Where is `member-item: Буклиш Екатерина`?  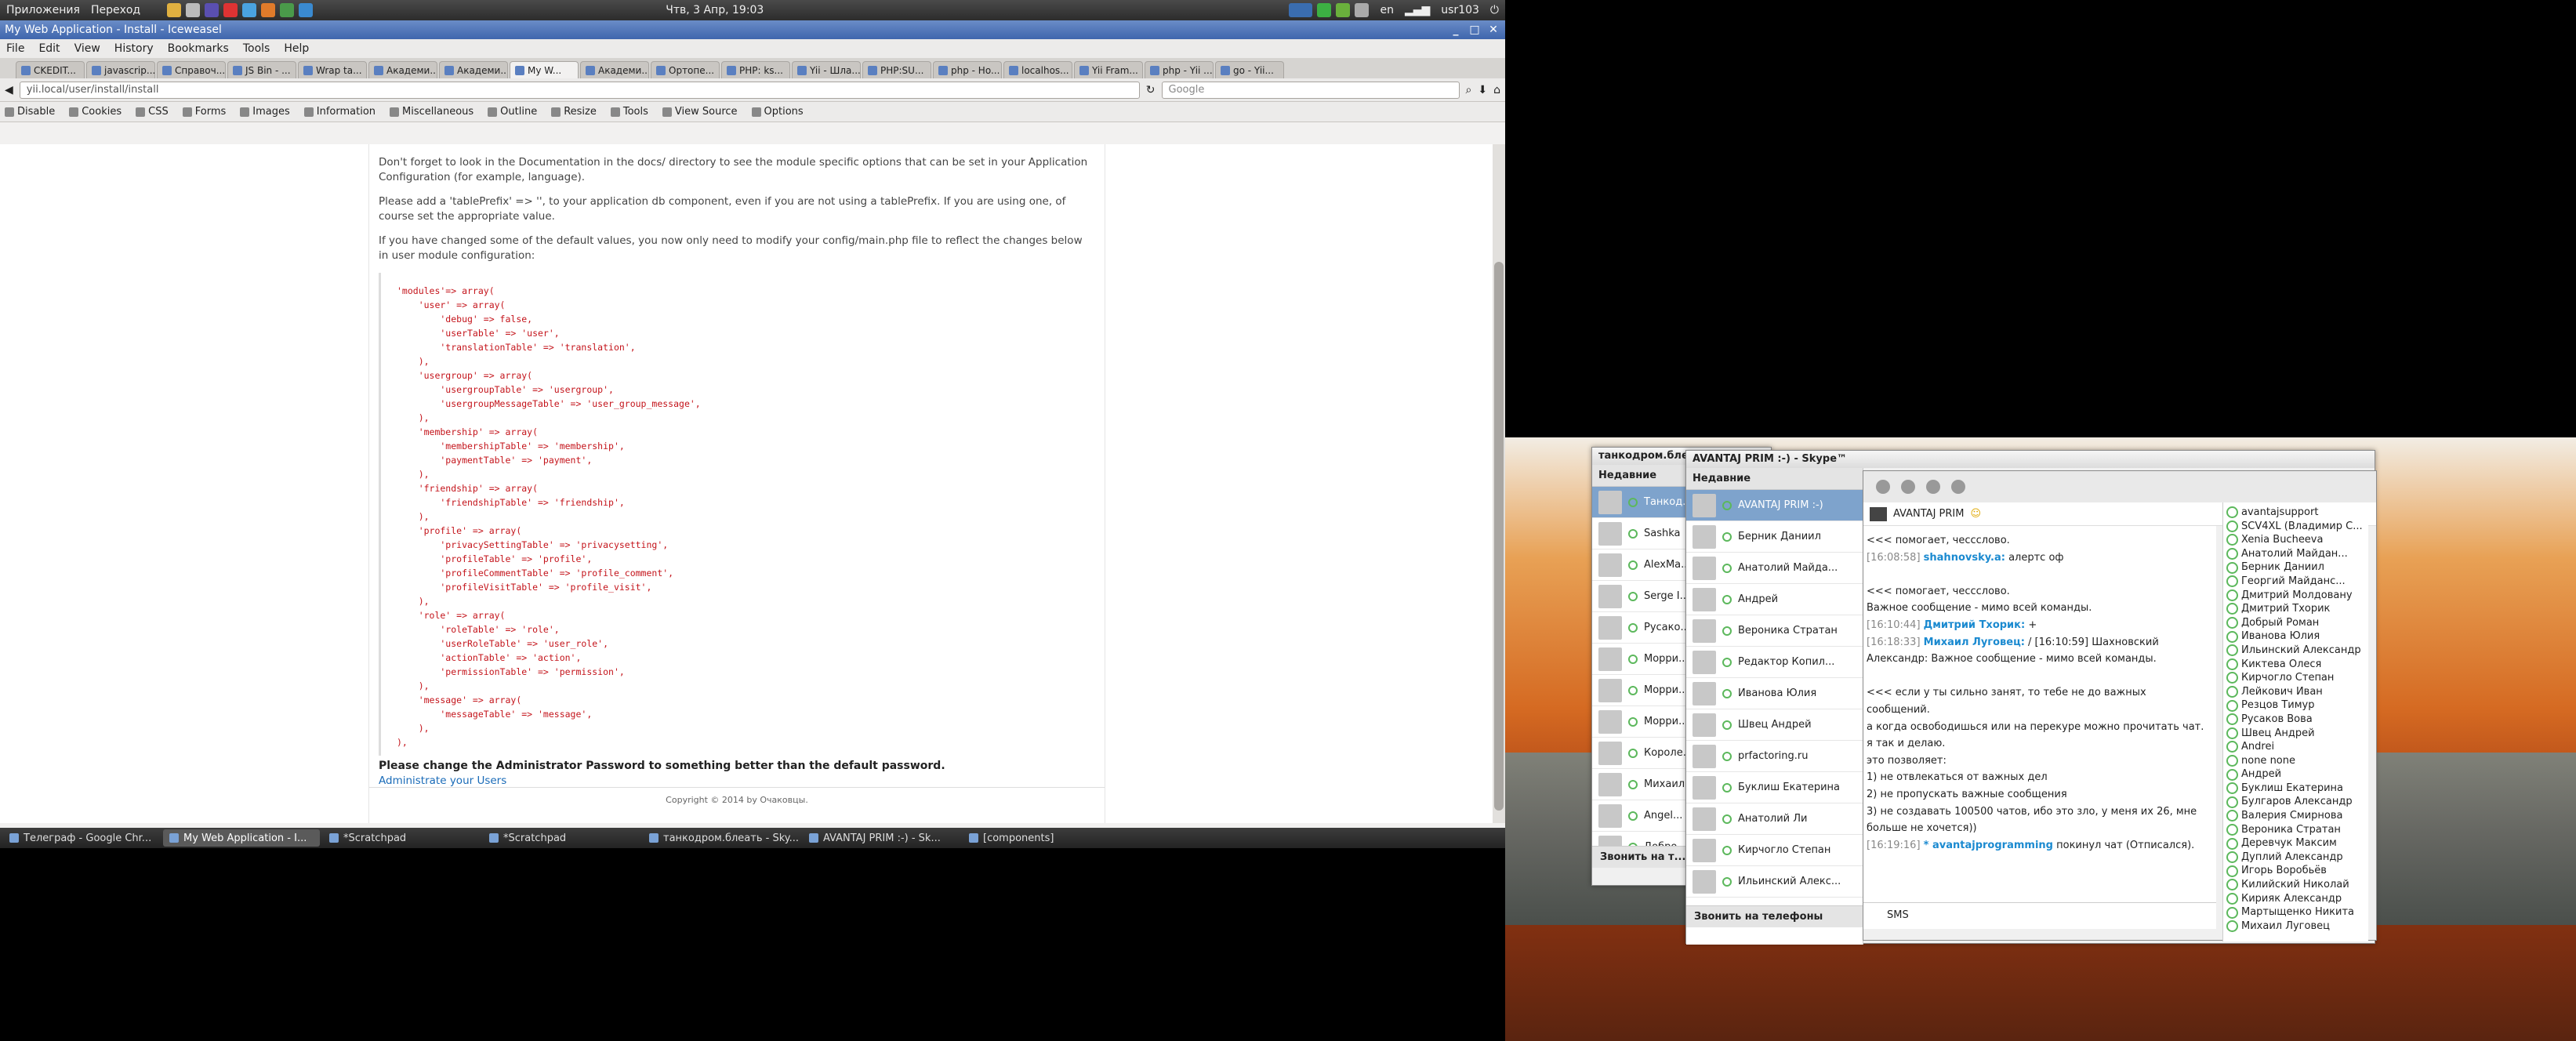
member-item: Буклиш Екатерина is located at coordinates (2295, 789).